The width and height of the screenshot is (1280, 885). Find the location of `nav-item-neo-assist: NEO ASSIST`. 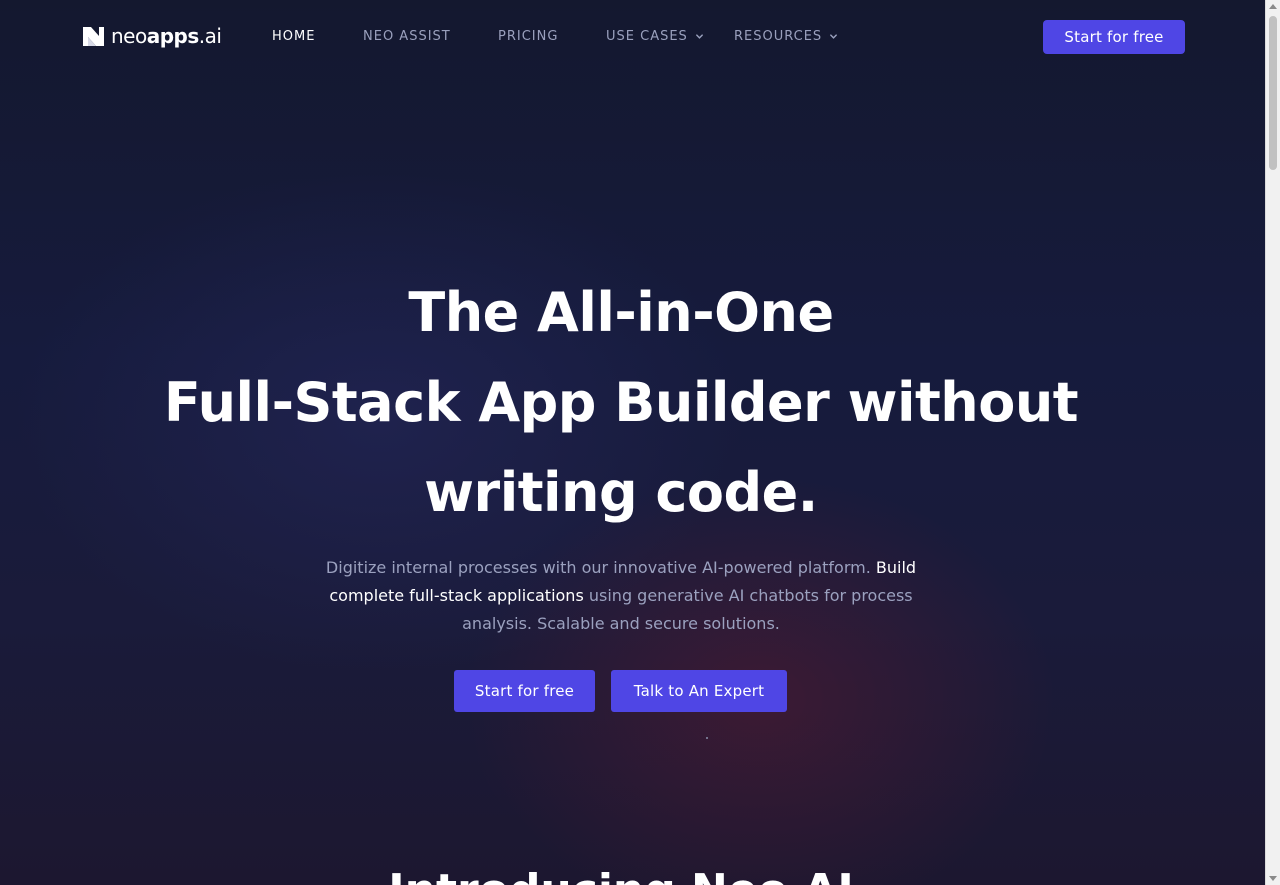

nav-item-neo-assist: NEO ASSIST is located at coordinates (407, 36).